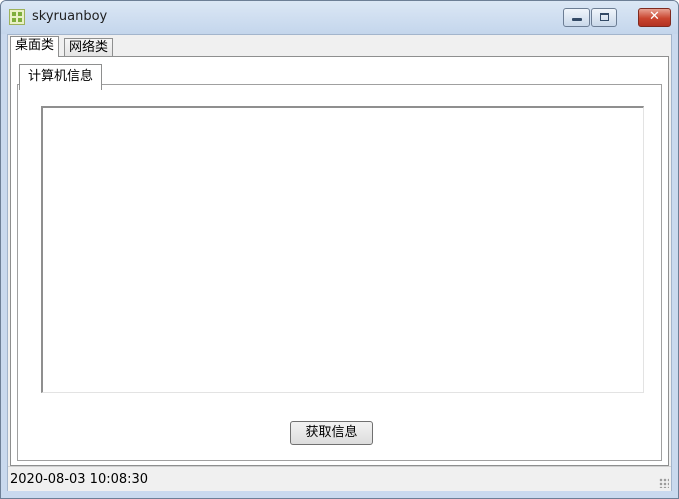 The image size is (679, 499). What do you see at coordinates (79, 479) in the screenshot?
I see `status-datetime: 2020-08-03 10:08:30` at bounding box center [79, 479].